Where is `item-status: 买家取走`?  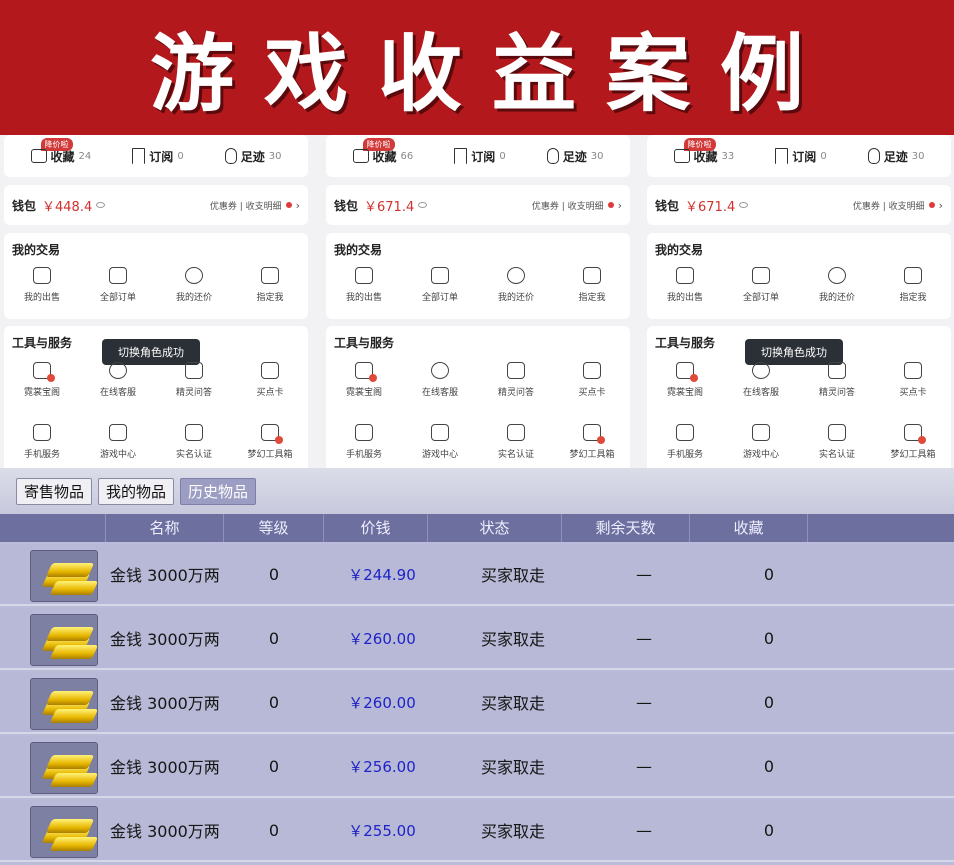 item-status: 买家取走 is located at coordinates (512, 639).